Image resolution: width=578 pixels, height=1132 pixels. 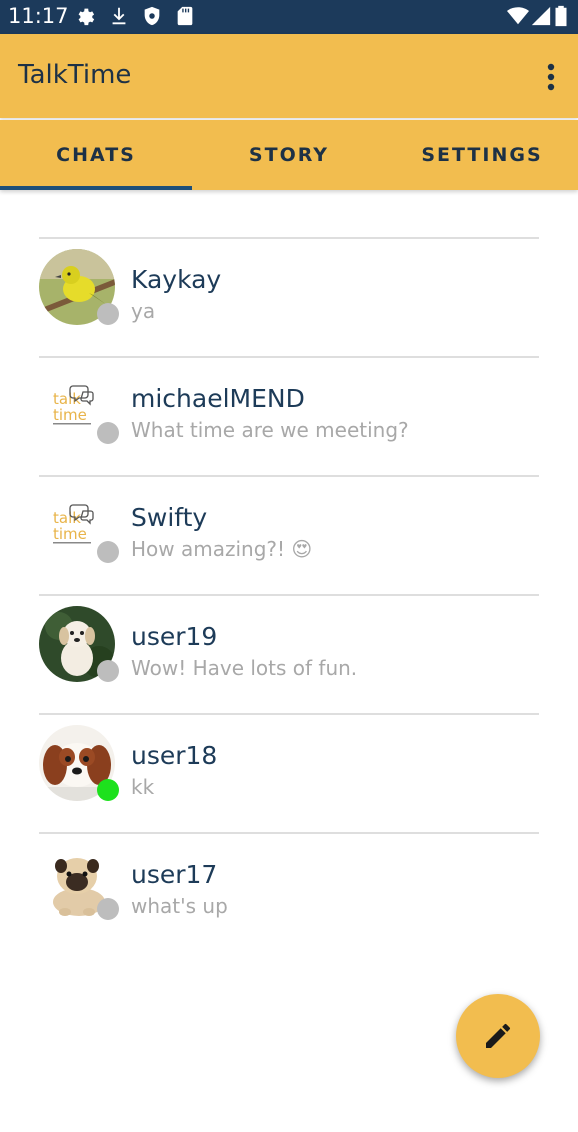 I want to click on chat-last-message: Wow! Have lots of fun., so click(x=244, y=668).